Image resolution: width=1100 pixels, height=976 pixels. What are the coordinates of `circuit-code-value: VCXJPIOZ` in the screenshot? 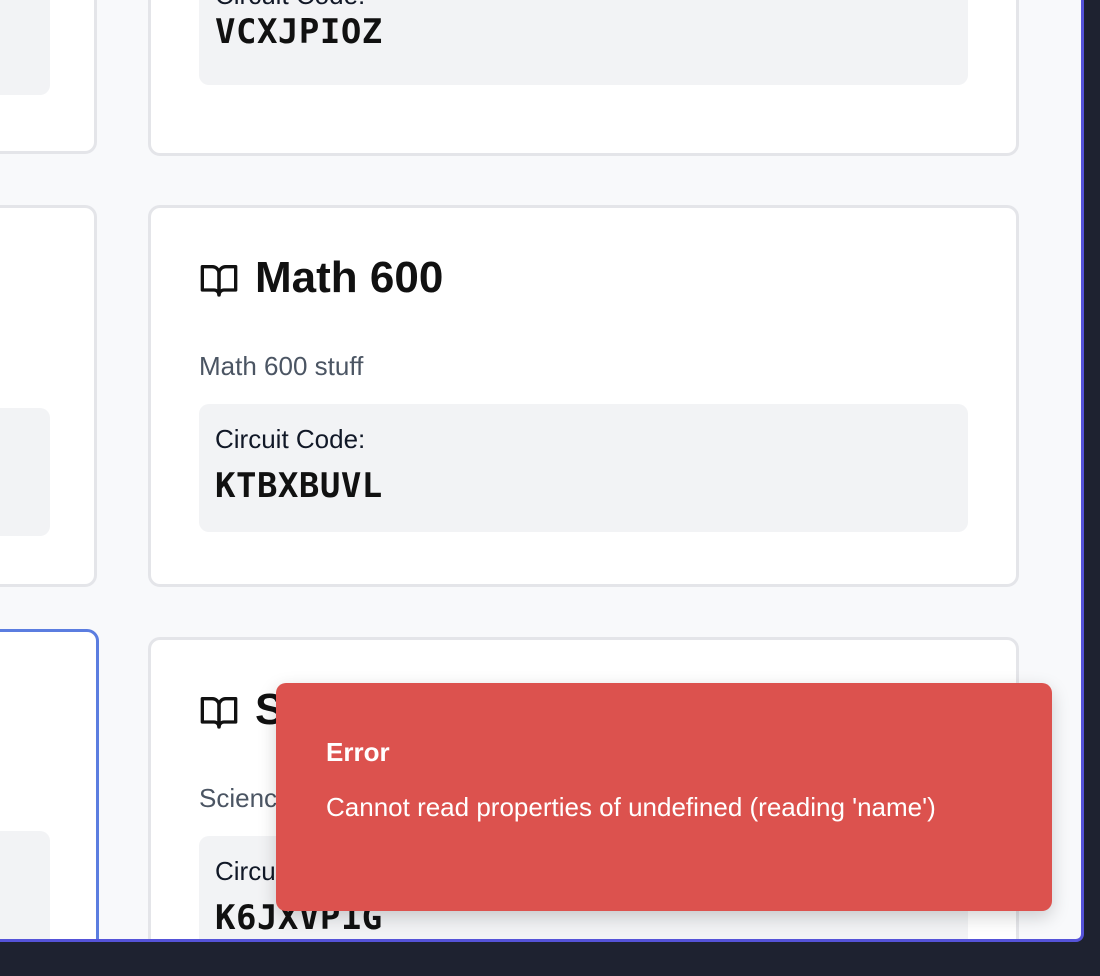 It's located at (299, 32).